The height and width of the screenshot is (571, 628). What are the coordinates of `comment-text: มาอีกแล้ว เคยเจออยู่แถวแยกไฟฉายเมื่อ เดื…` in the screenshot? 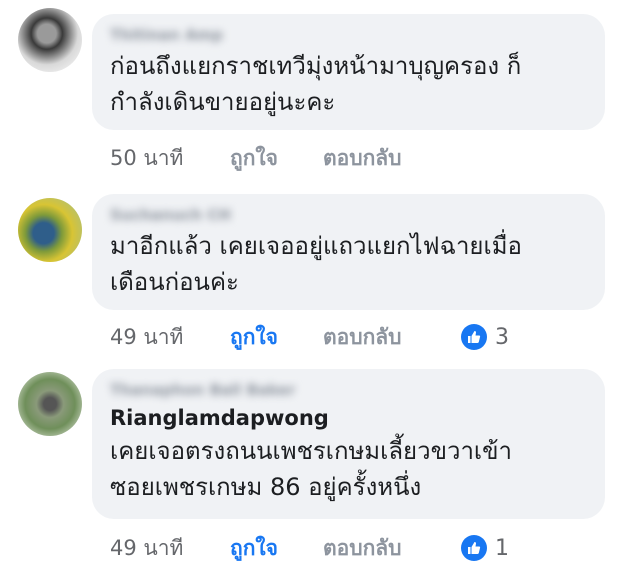 It's located at (316, 264).